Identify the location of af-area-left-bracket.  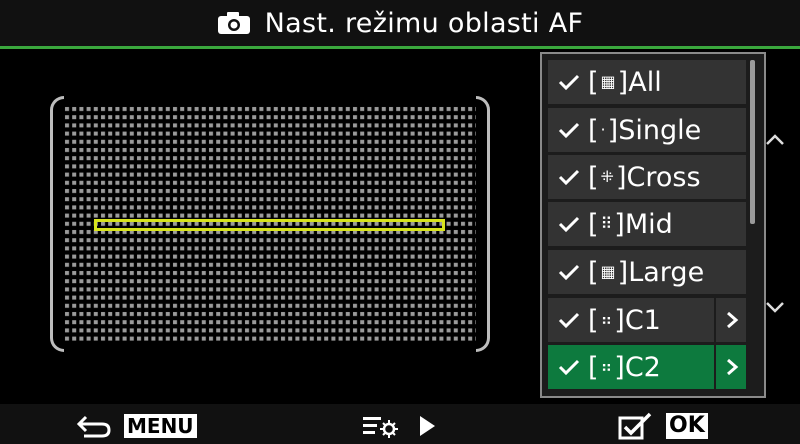
(57, 224).